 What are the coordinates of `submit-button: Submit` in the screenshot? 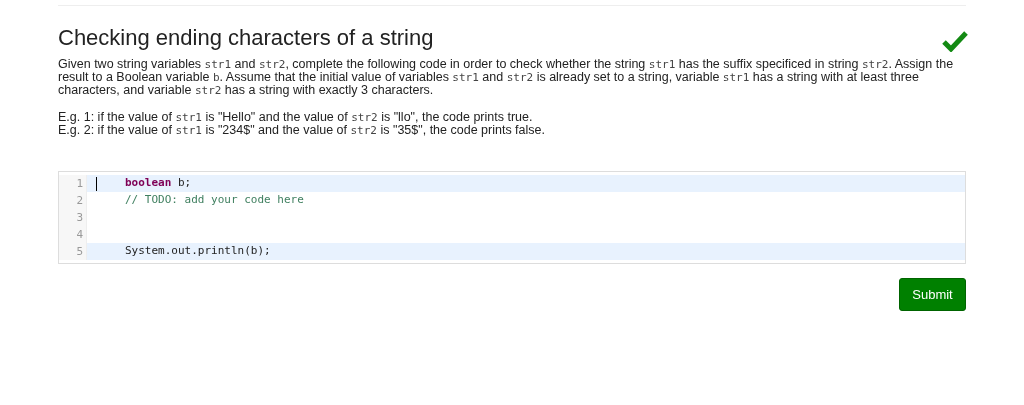 It's located at (932, 294).